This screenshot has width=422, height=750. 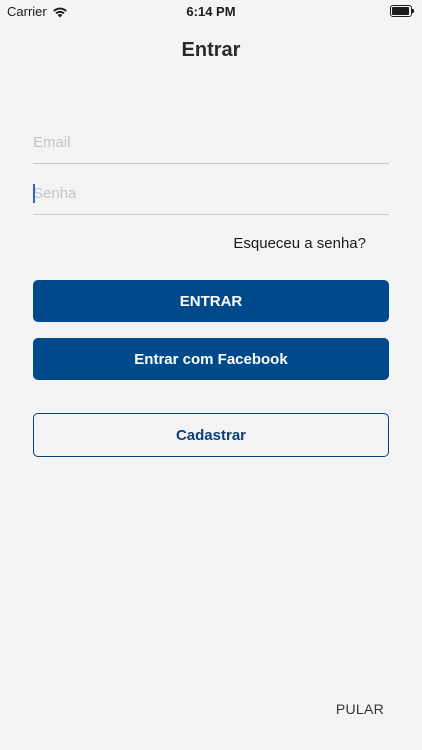 What do you see at coordinates (211, 301) in the screenshot?
I see `login-button: ENTRAR` at bounding box center [211, 301].